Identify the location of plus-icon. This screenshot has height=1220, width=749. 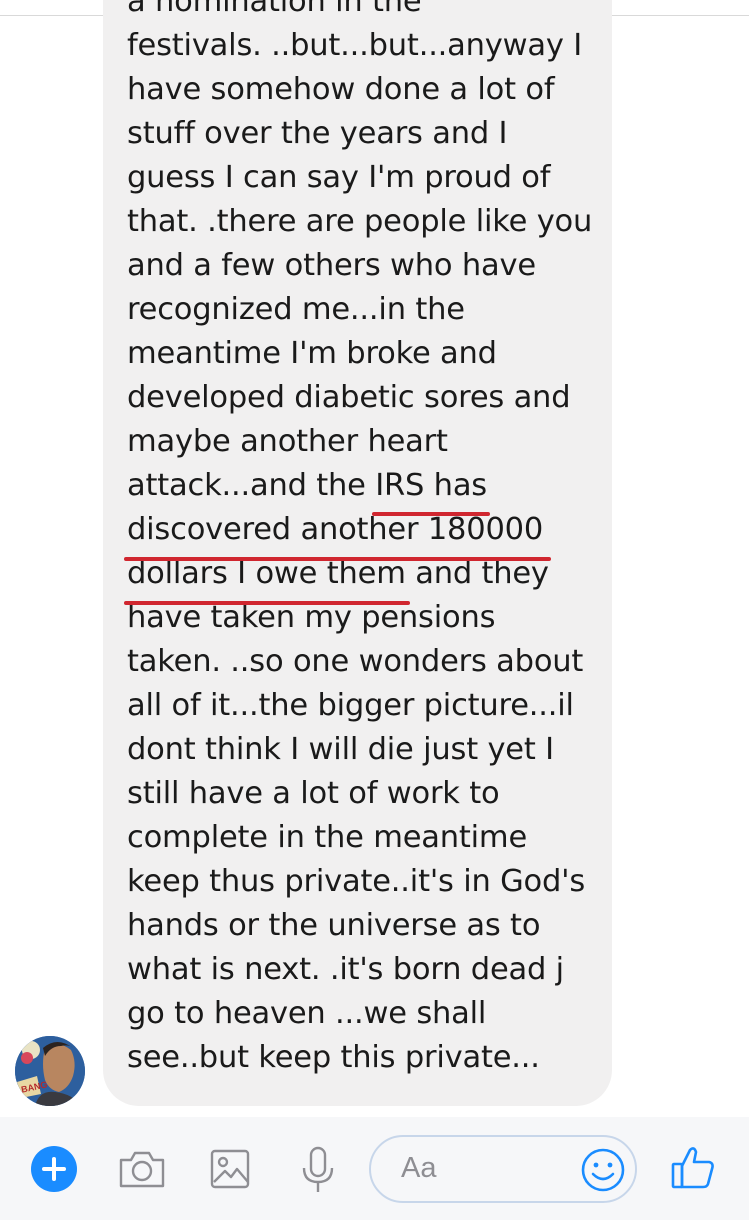
(54, 1169).